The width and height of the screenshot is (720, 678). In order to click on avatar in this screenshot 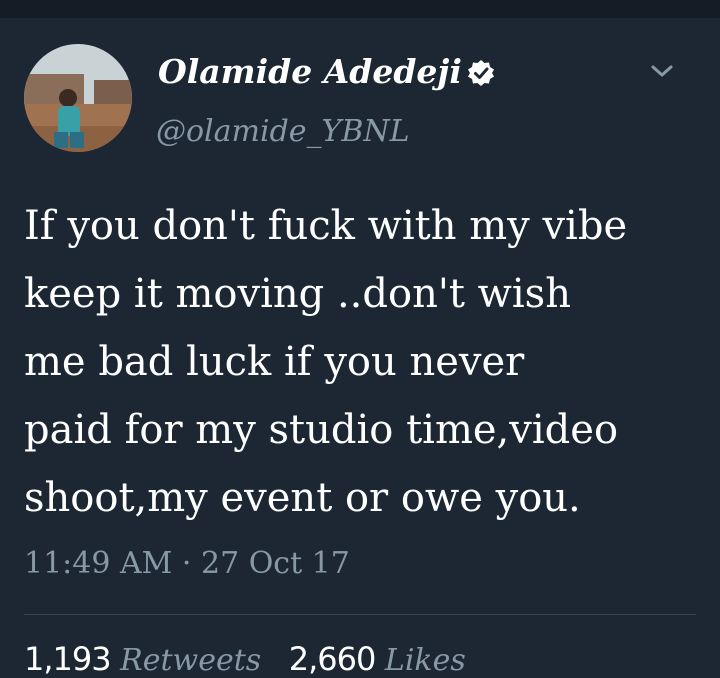, I will do `click(78, 98)`.